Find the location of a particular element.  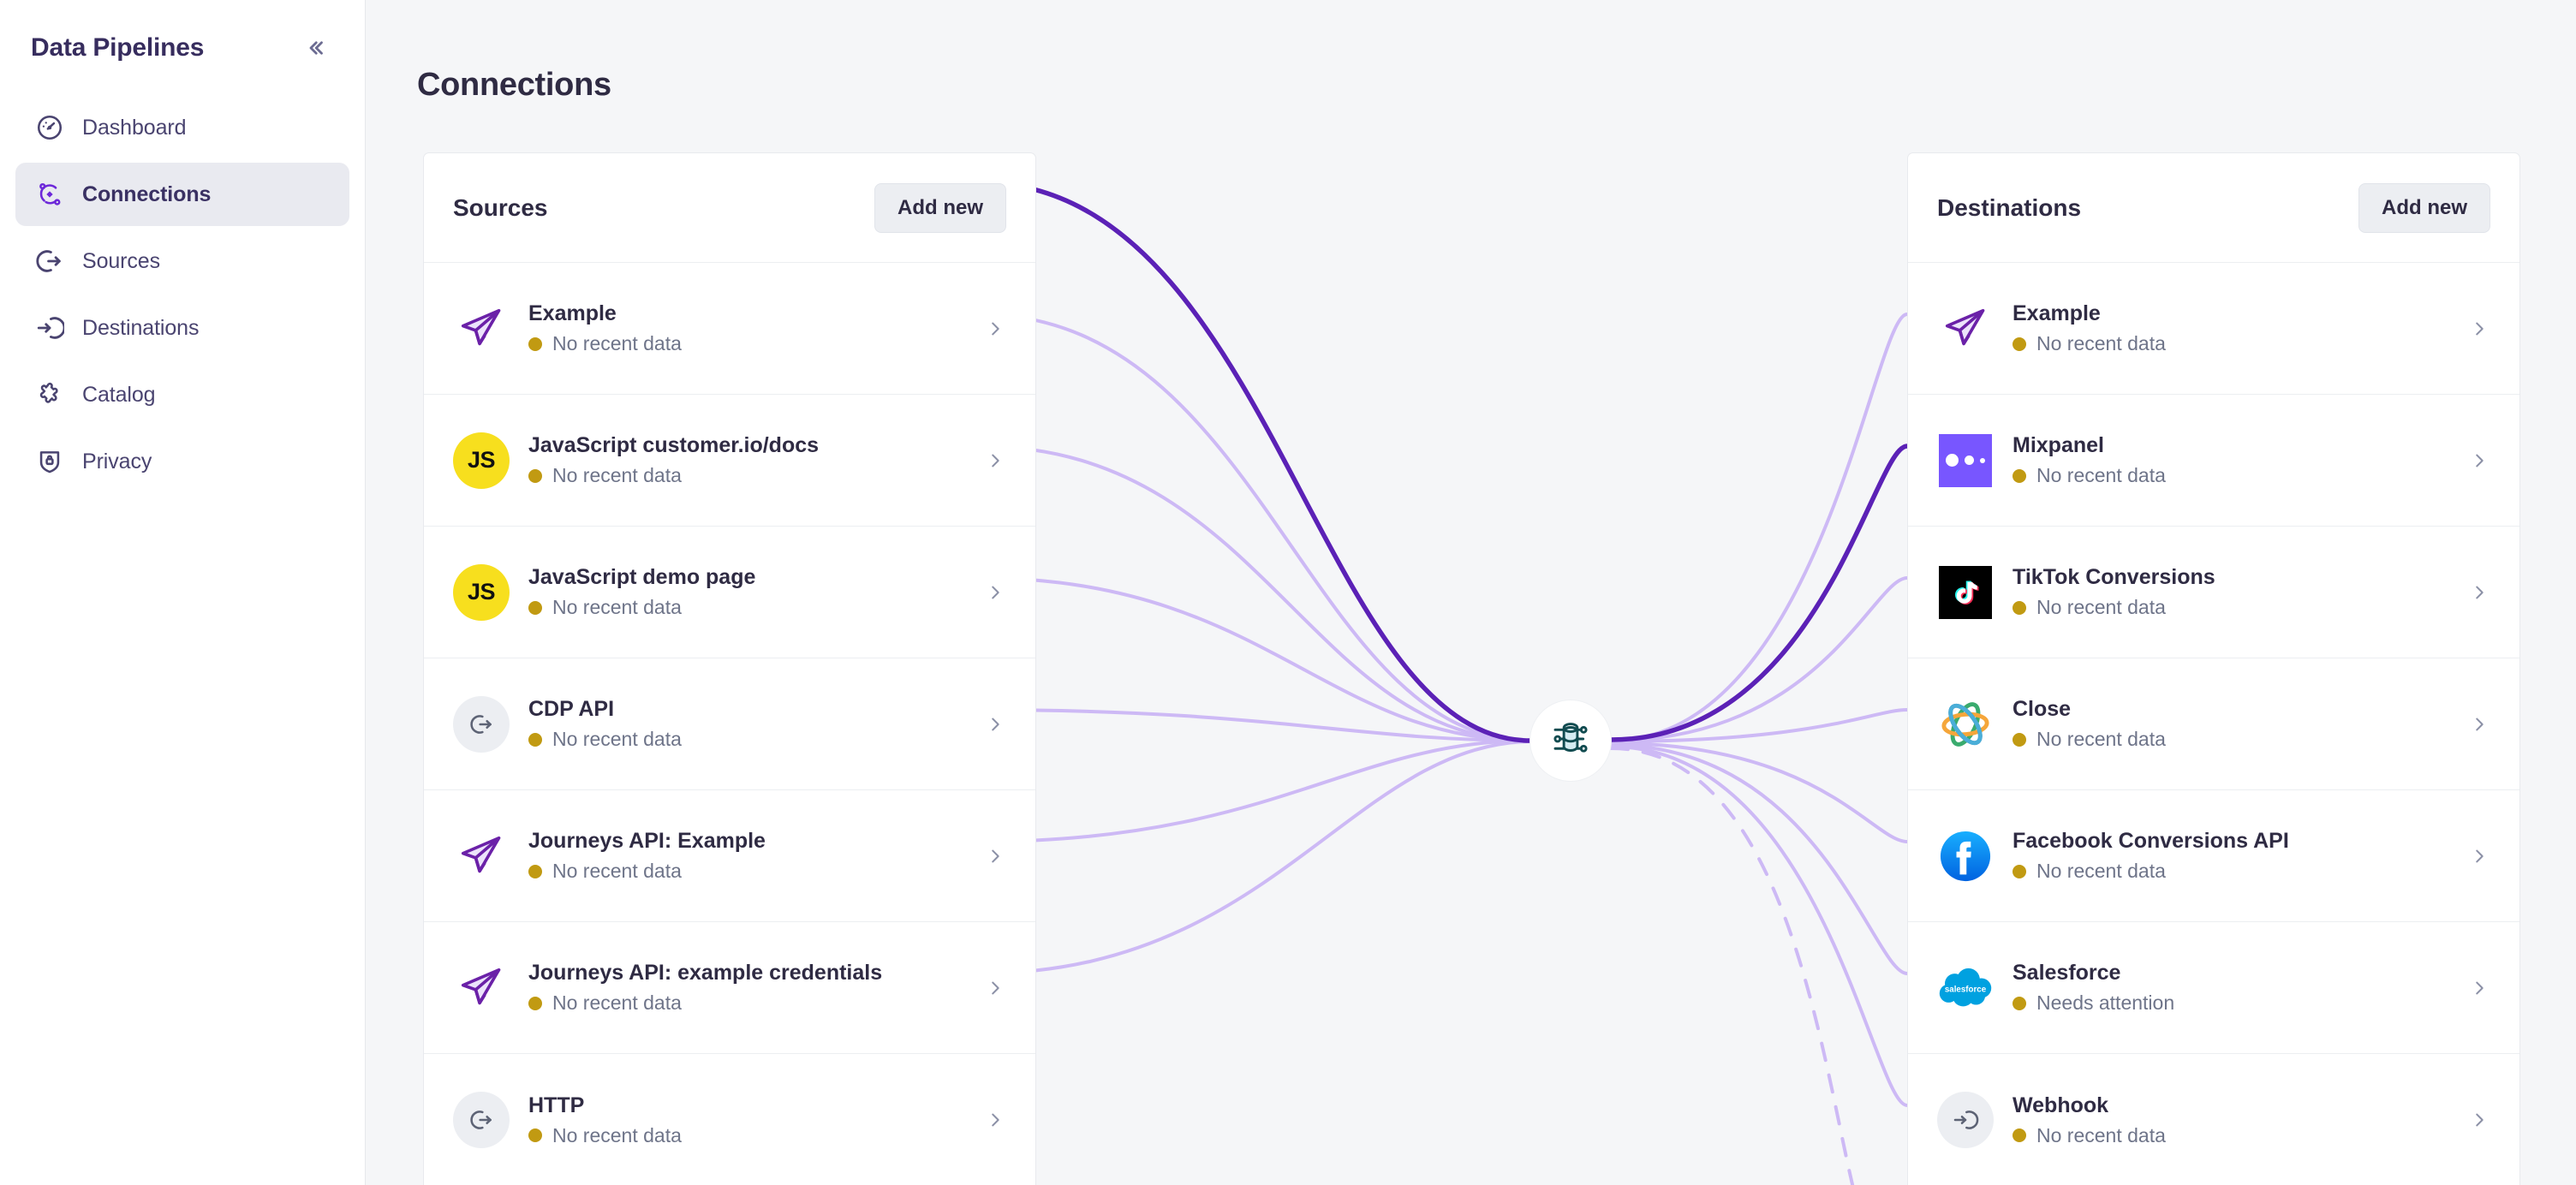

tiktok-icon is located at coordinates (1965, 592).